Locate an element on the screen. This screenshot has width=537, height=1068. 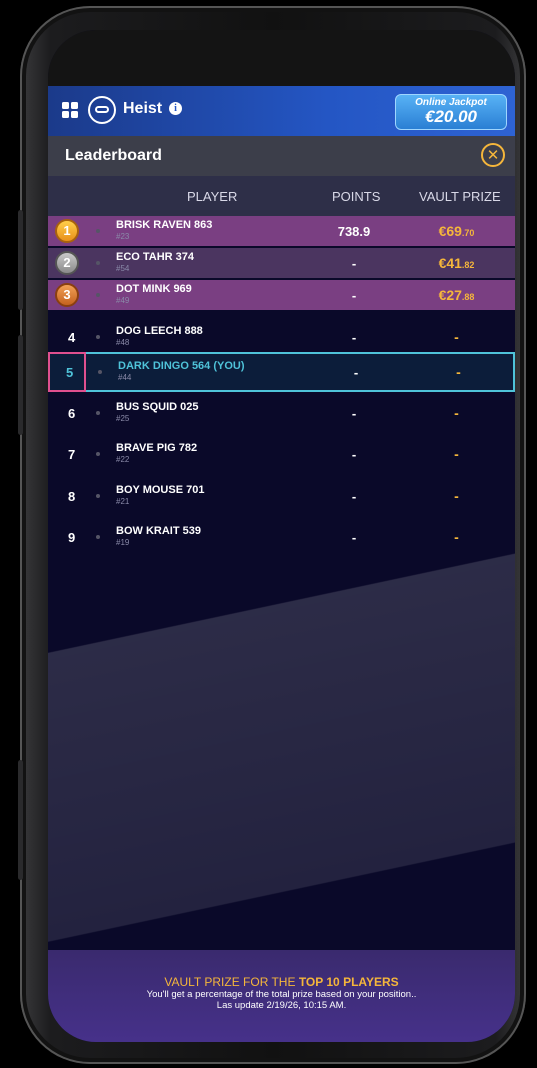
heist-logo-icon is located at coordinates (102, 110).